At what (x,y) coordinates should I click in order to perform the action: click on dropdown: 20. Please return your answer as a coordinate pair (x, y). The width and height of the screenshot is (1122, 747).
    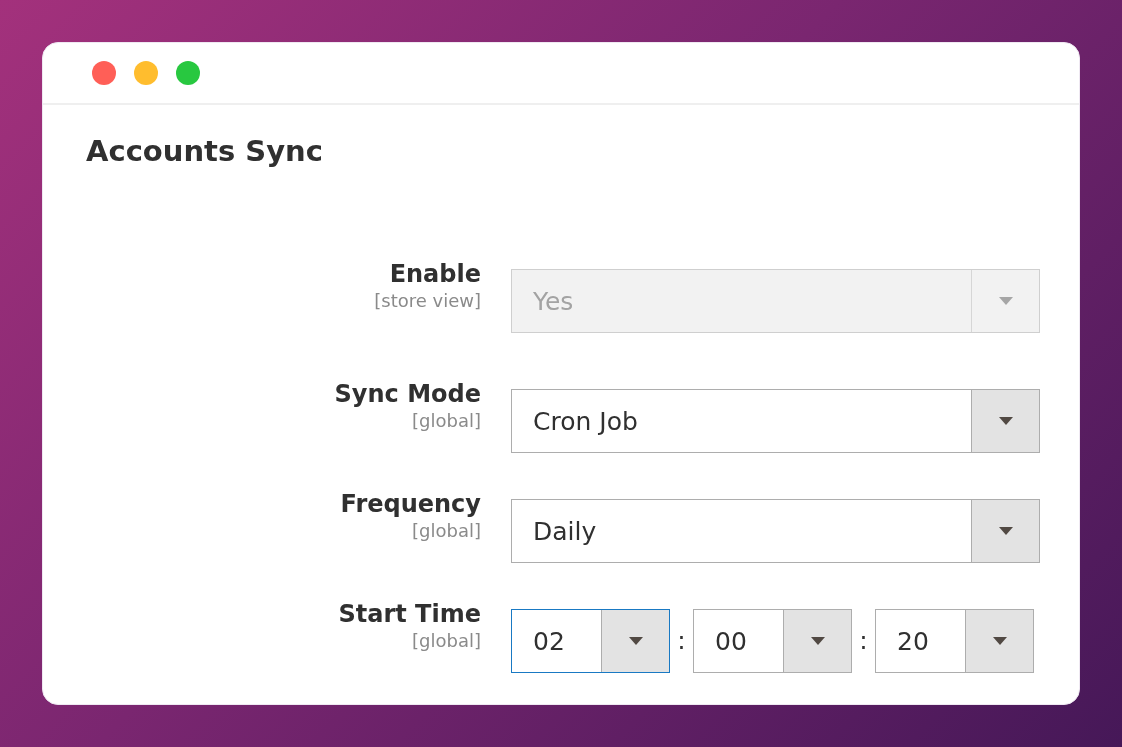
    Looking at the image, I should click on (954, 641).